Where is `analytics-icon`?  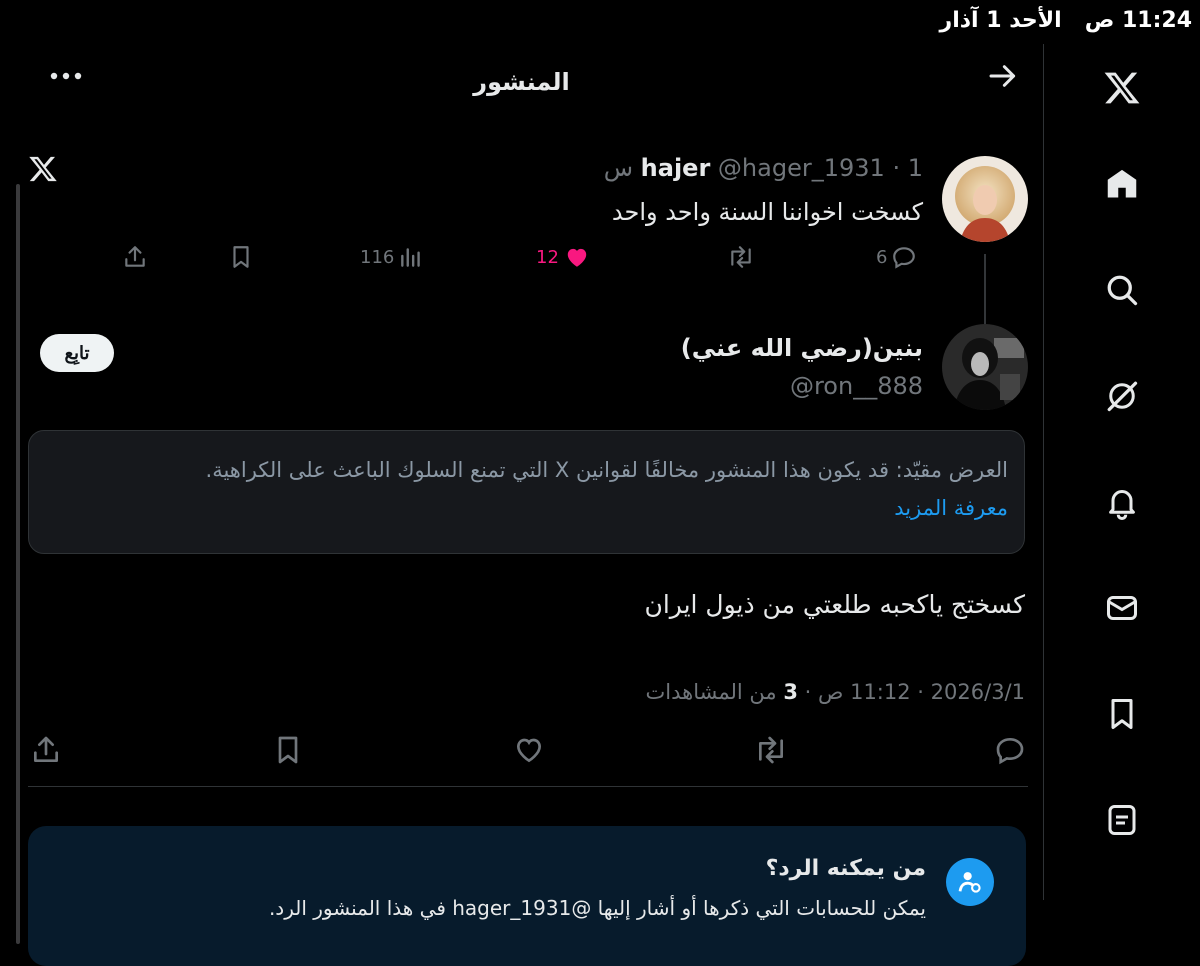 analytics-icon is located at coordinates (411, 257).